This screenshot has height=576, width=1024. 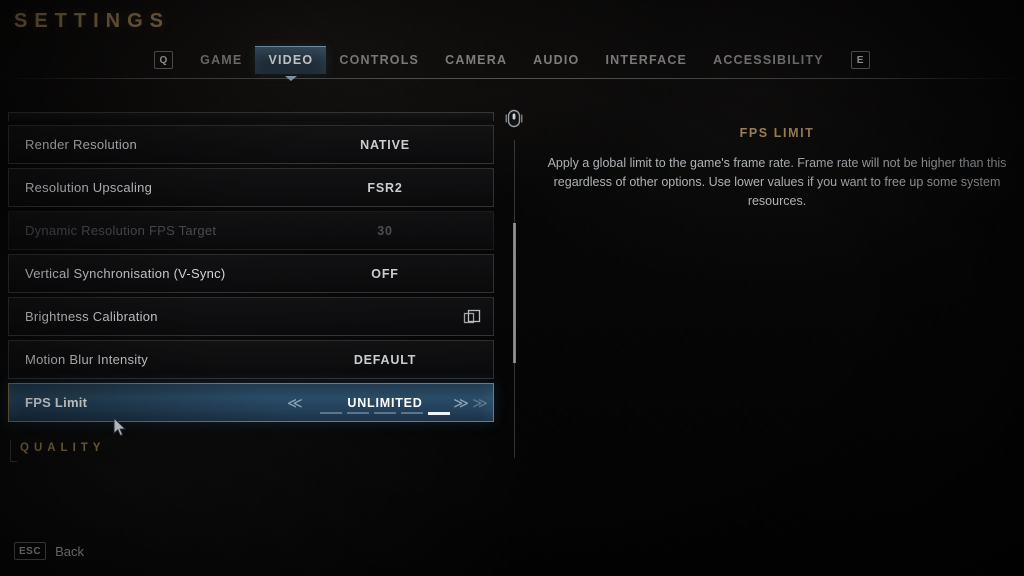 What do you see at coordinates (472, 317) in the screenshot?
I see `submenu-window-icon` at bounding box center [472, 317].